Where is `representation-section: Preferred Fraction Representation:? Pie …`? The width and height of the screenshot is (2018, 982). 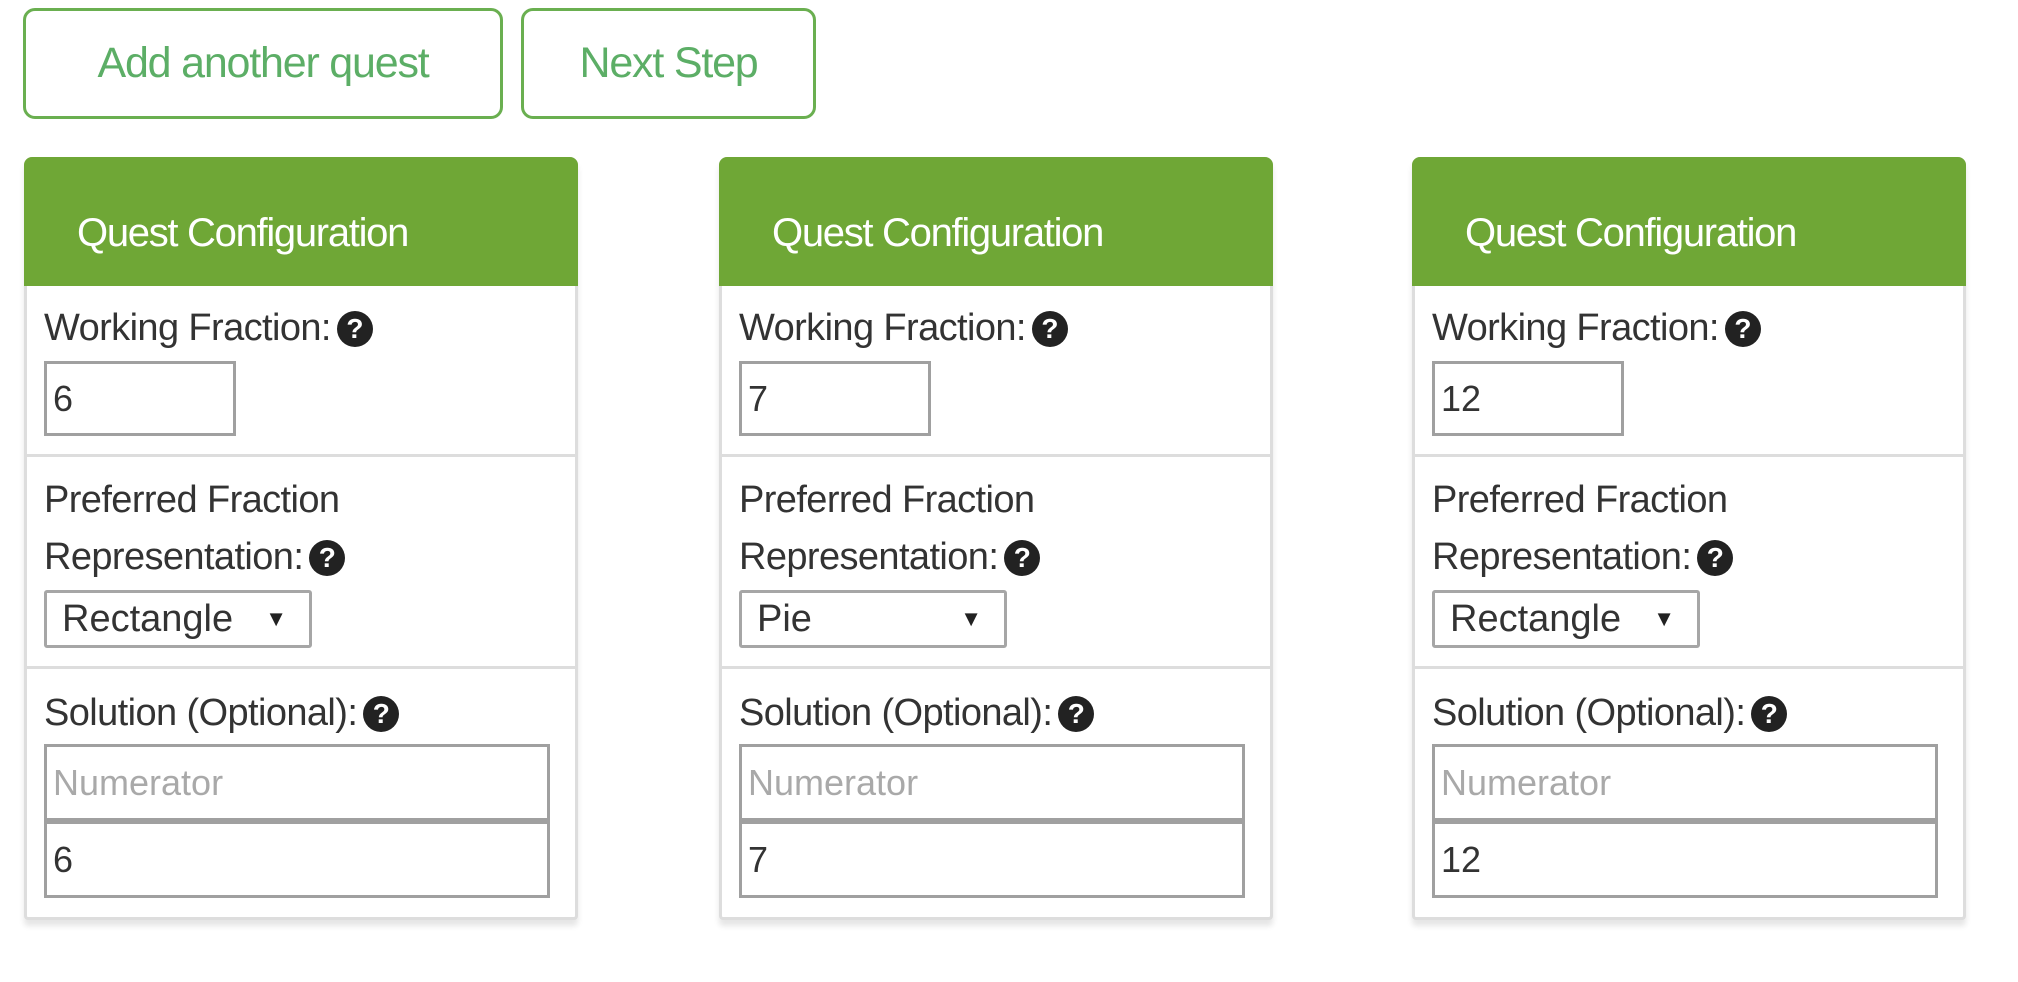 representation-section: Preferred Fraction Representation:? Pie … is located at coordinates (996, 563).